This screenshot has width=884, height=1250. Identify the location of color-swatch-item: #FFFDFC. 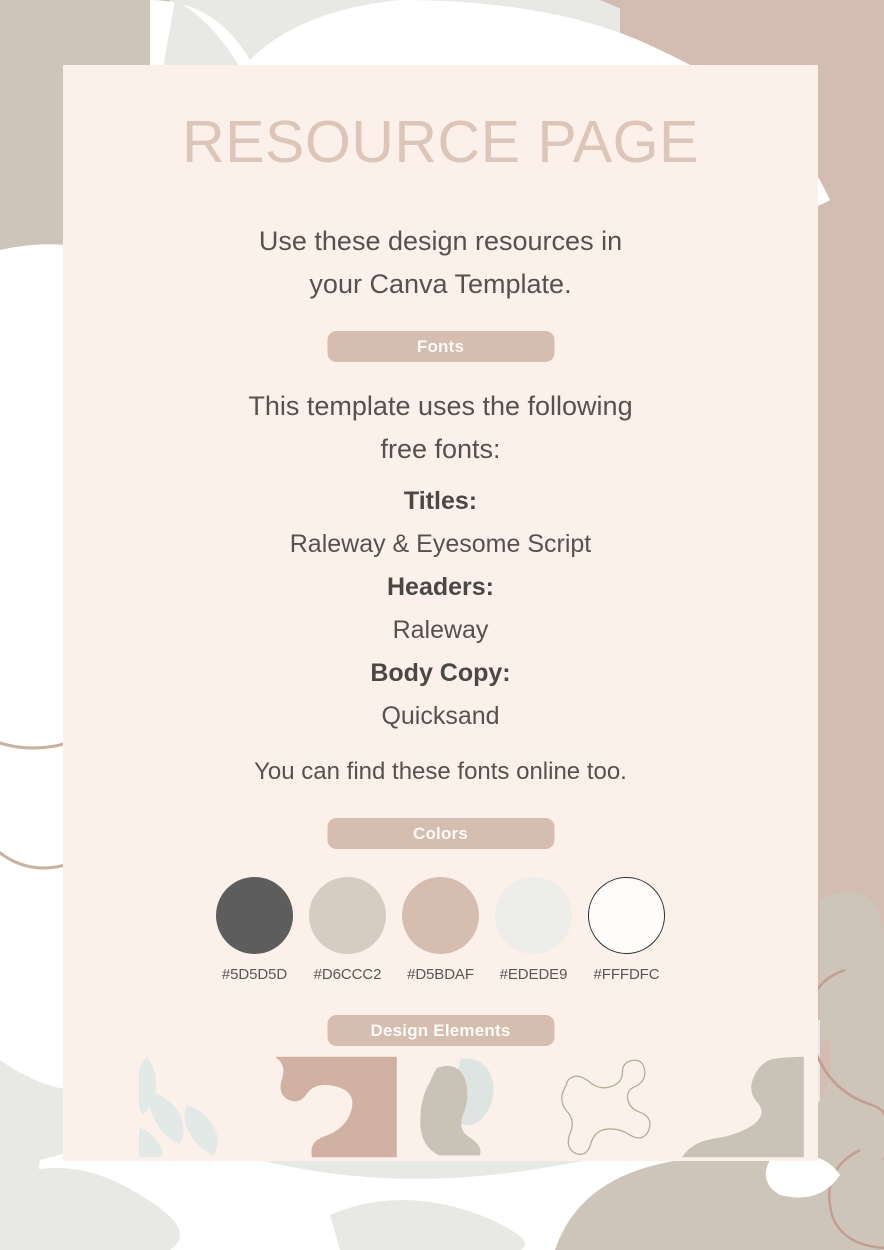
(626, 930).